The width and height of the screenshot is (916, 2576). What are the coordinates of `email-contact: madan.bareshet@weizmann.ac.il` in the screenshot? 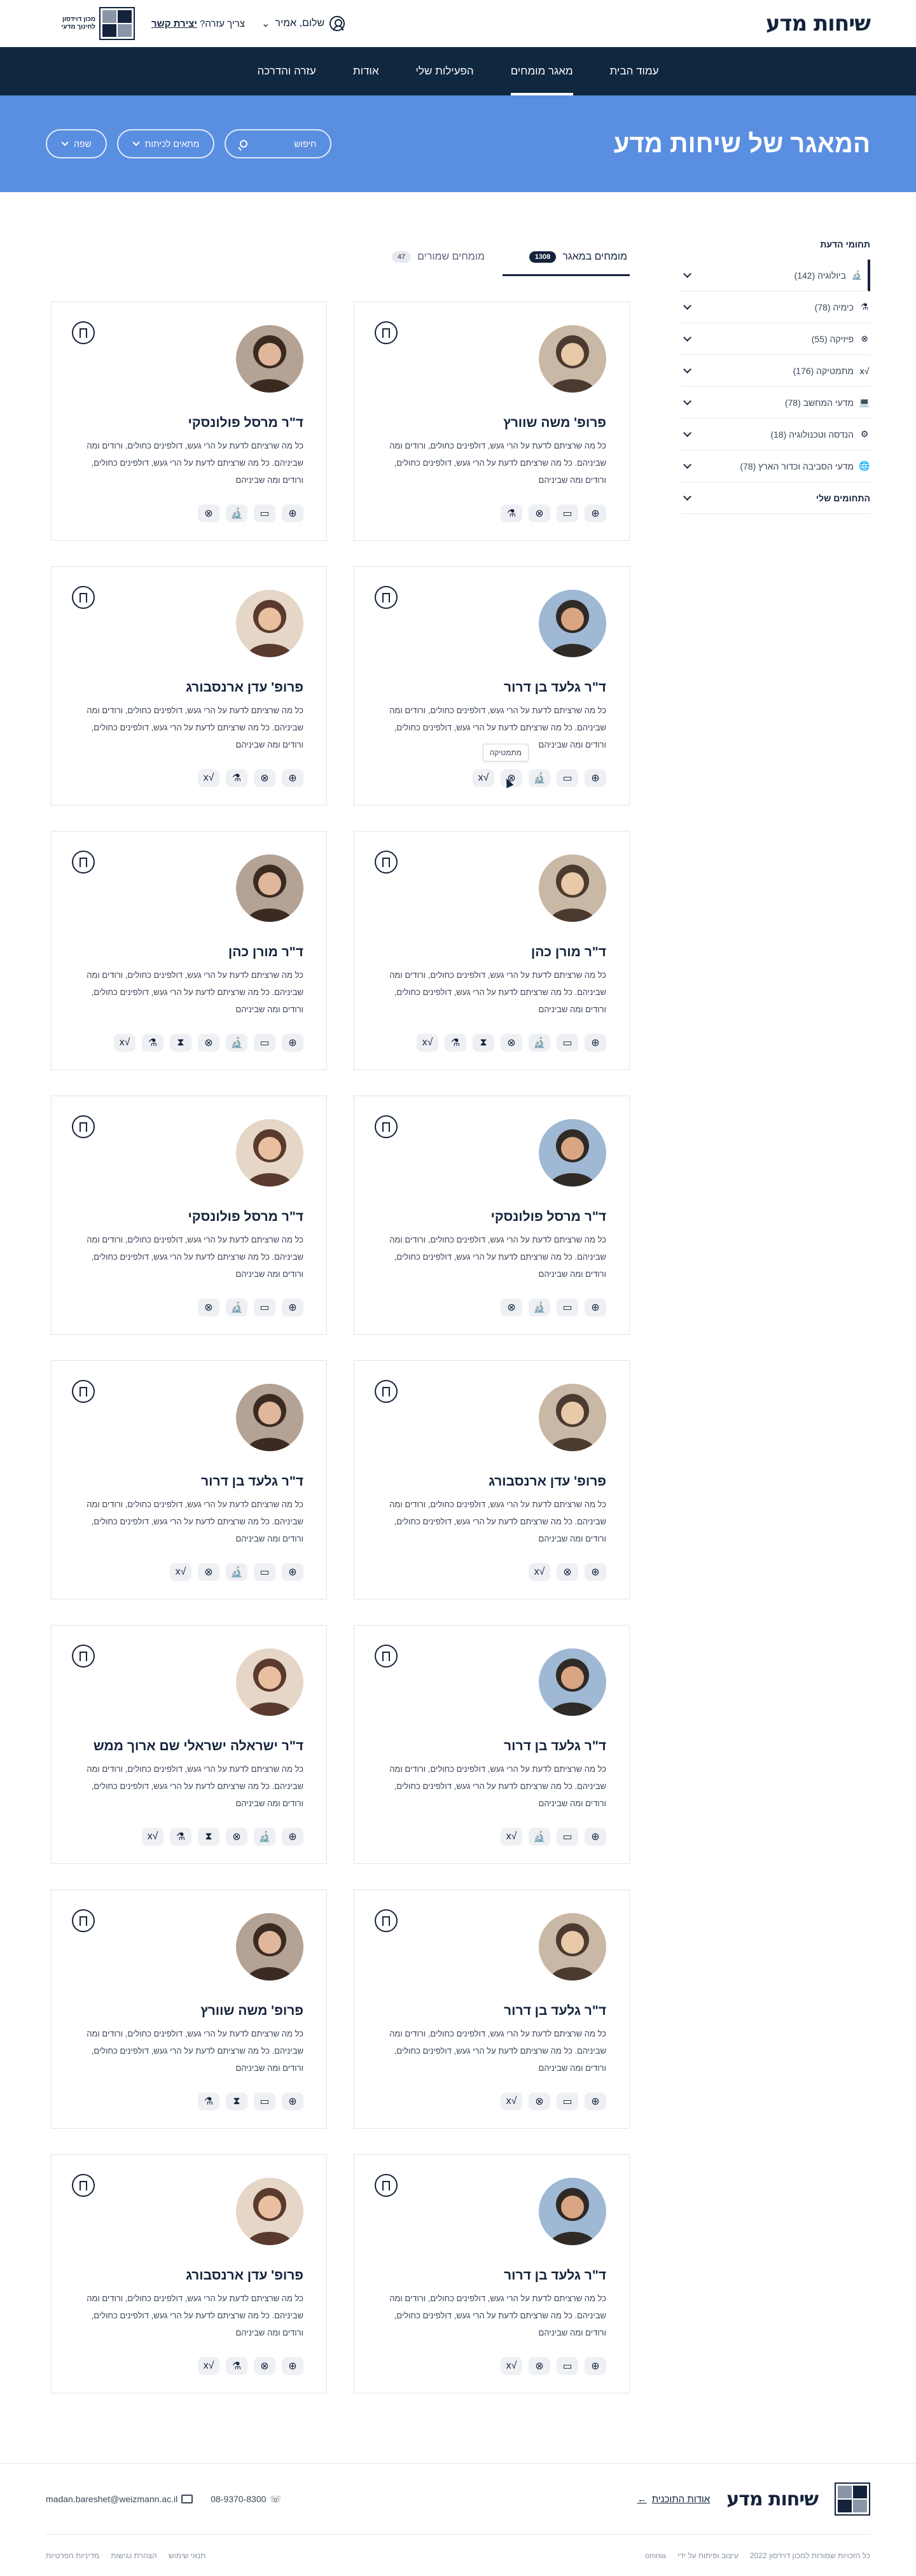 It's located at (119, 2499).